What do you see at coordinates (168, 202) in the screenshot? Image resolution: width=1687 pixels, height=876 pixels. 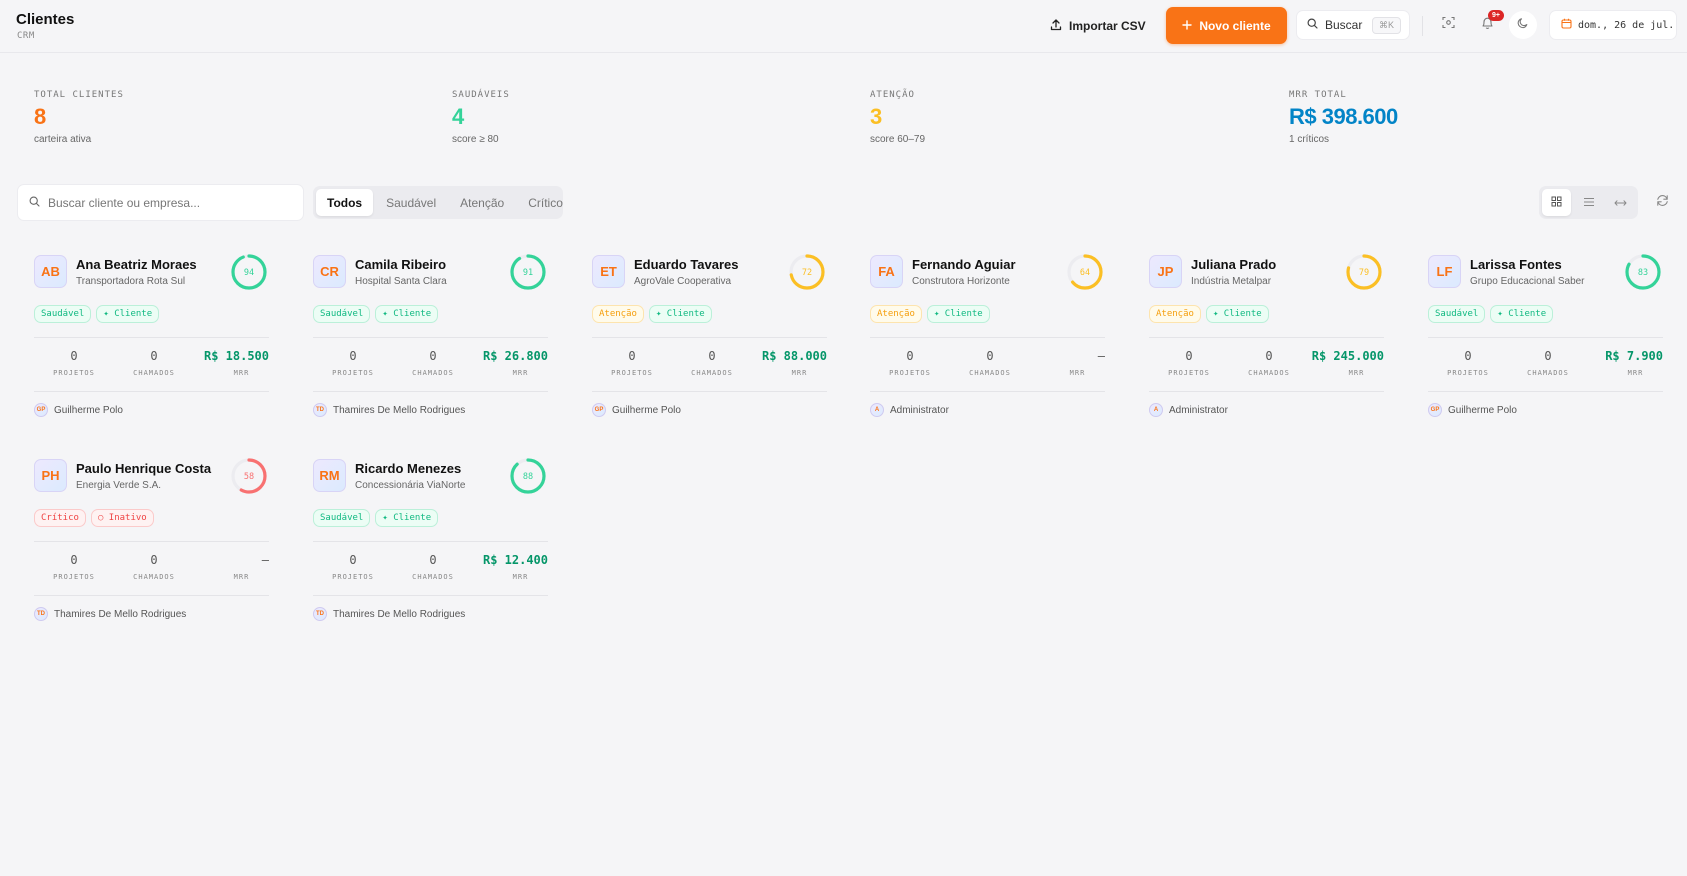 I see `client-search-input` at bounding box center [168, 202].